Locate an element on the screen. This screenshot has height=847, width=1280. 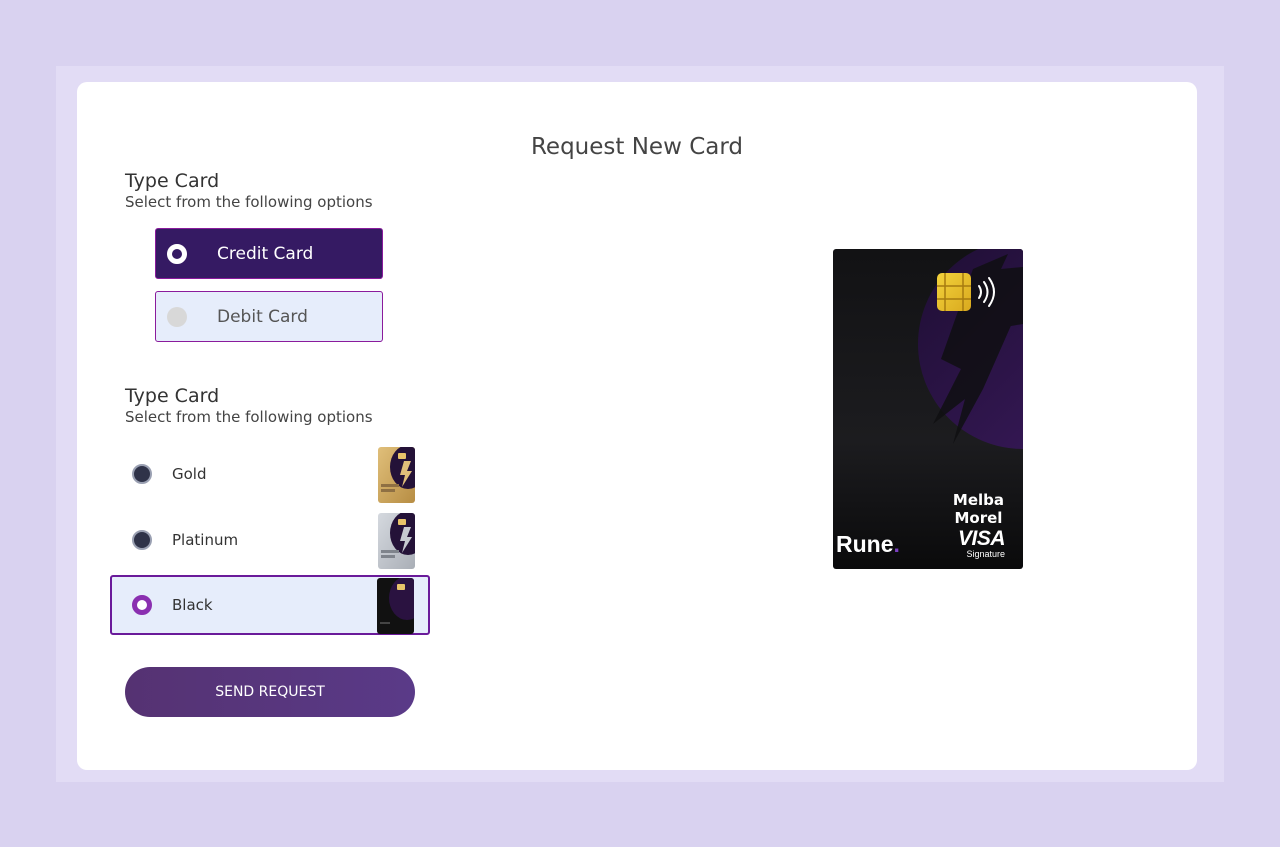
tier-section-subtitle: Select from the following options is located at coordinates (249, 417).